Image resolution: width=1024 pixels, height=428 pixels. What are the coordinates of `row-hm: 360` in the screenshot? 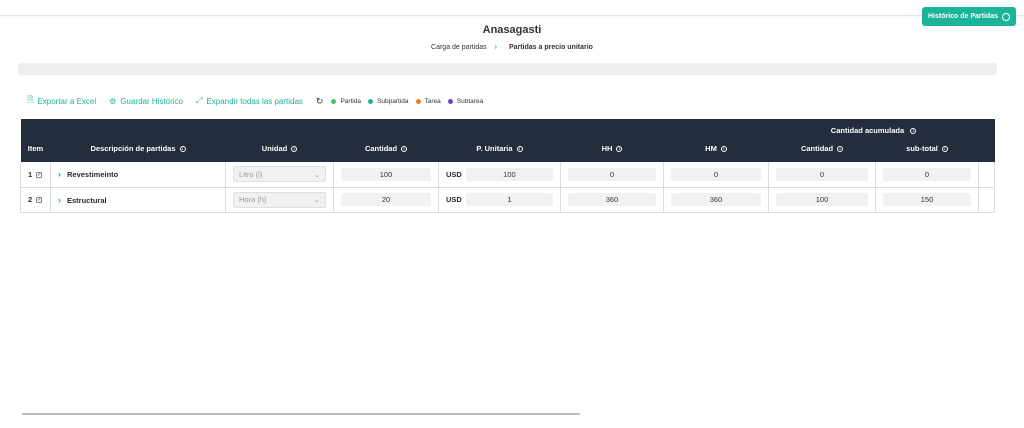 It's located at (716, 200).